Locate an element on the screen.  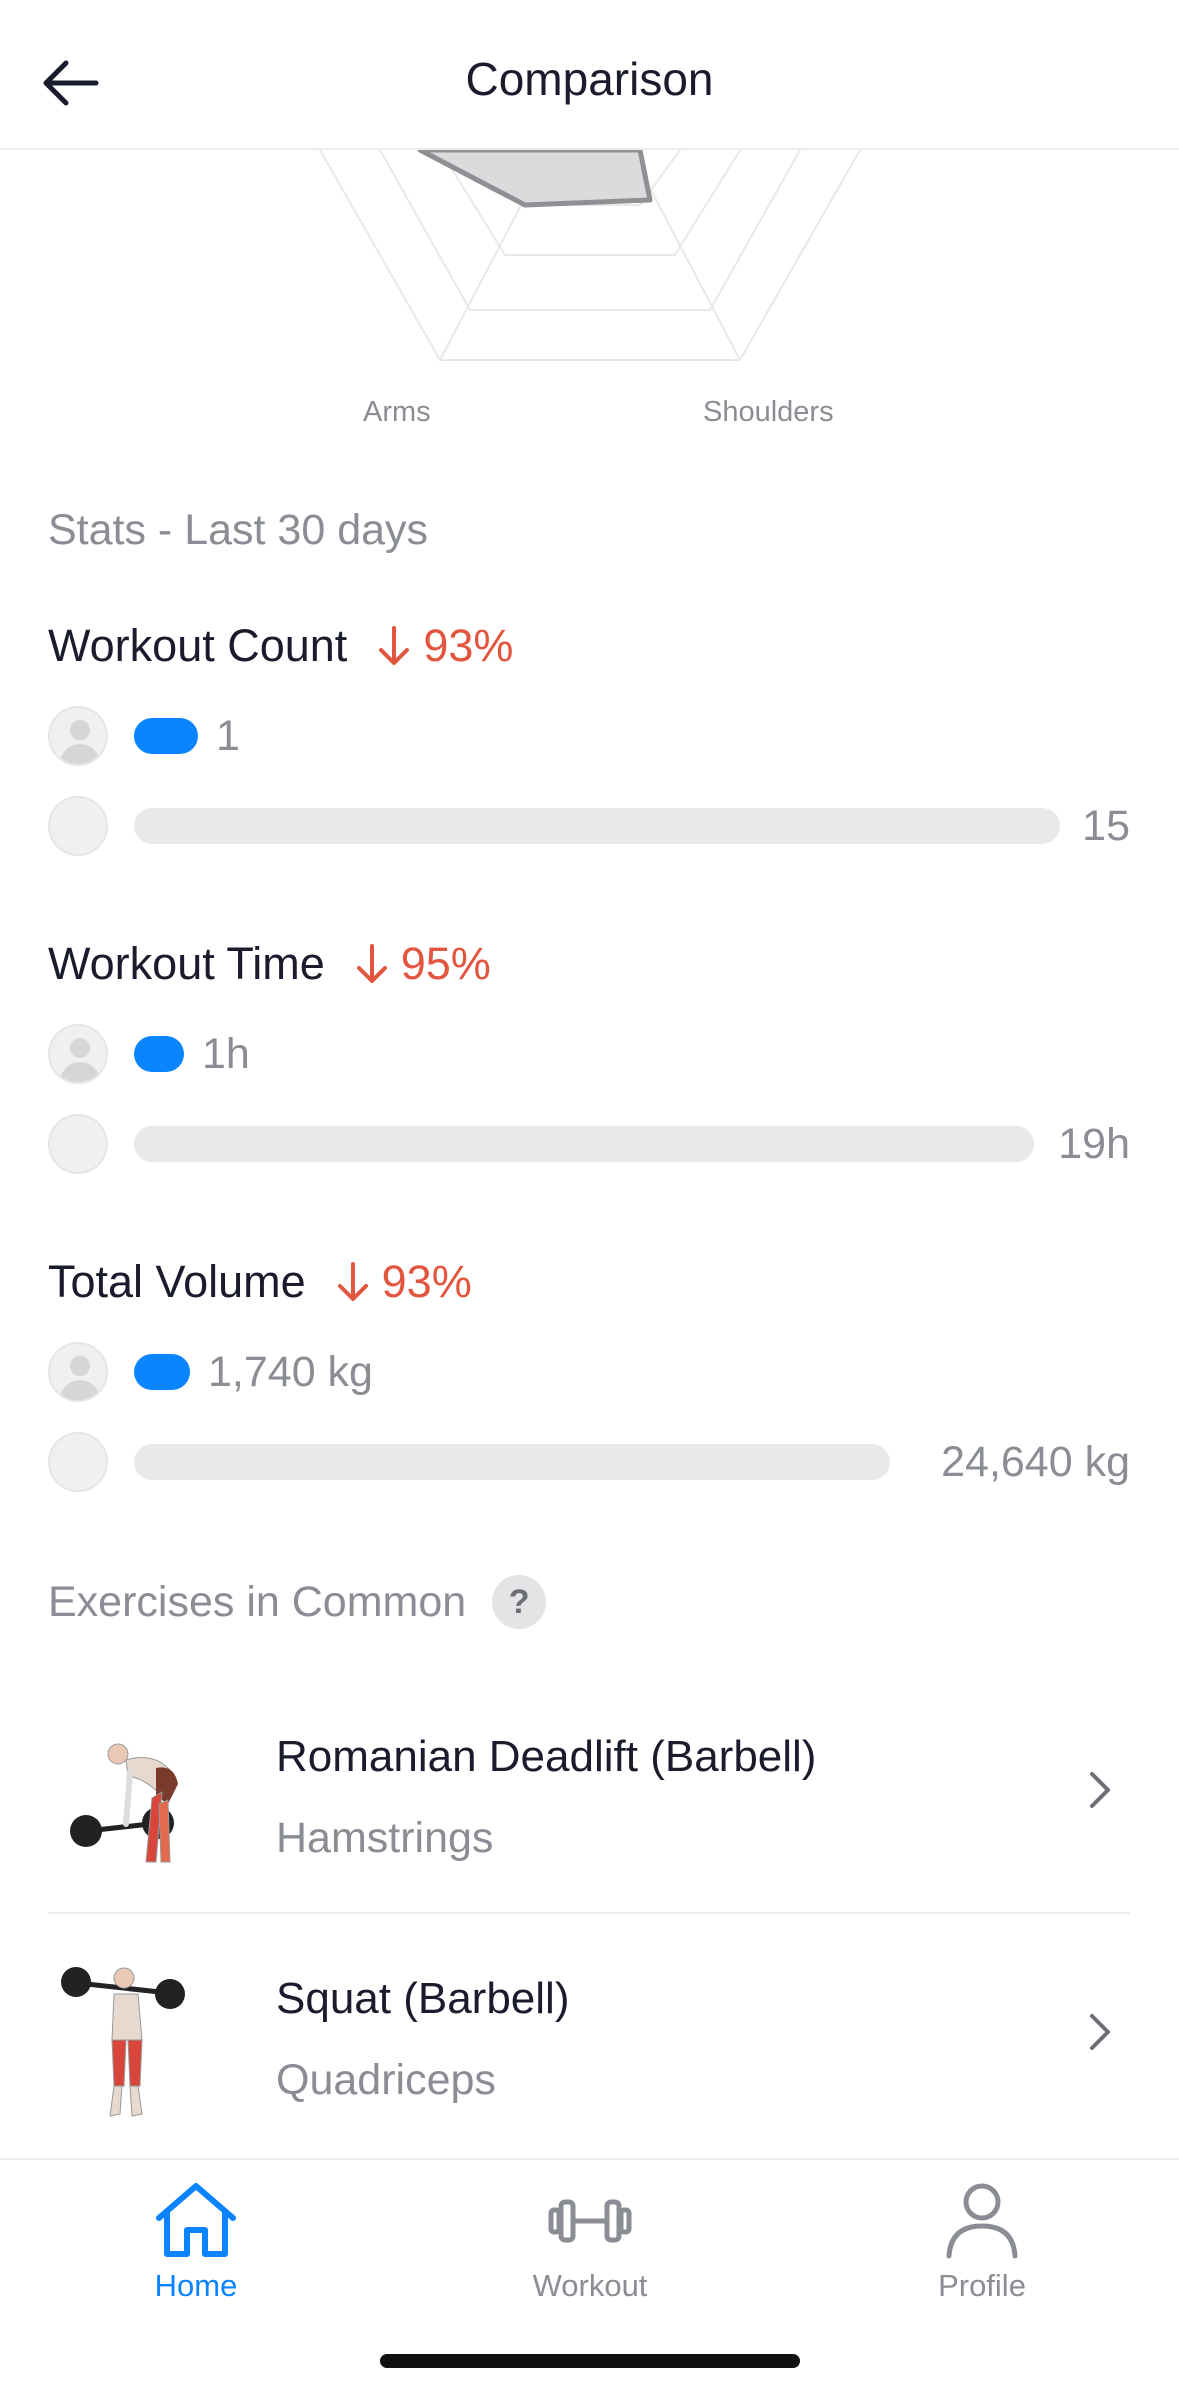
exercise-name: Romanian Deadlift (Barbell) is located at coordinates (546, 1756).